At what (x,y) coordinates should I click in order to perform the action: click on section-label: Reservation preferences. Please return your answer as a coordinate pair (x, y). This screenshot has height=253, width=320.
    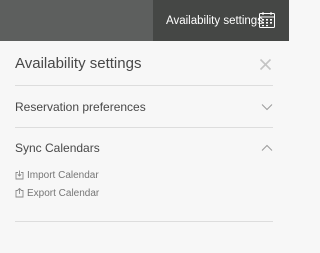
    Looking at the image, I should click on (80, 107).